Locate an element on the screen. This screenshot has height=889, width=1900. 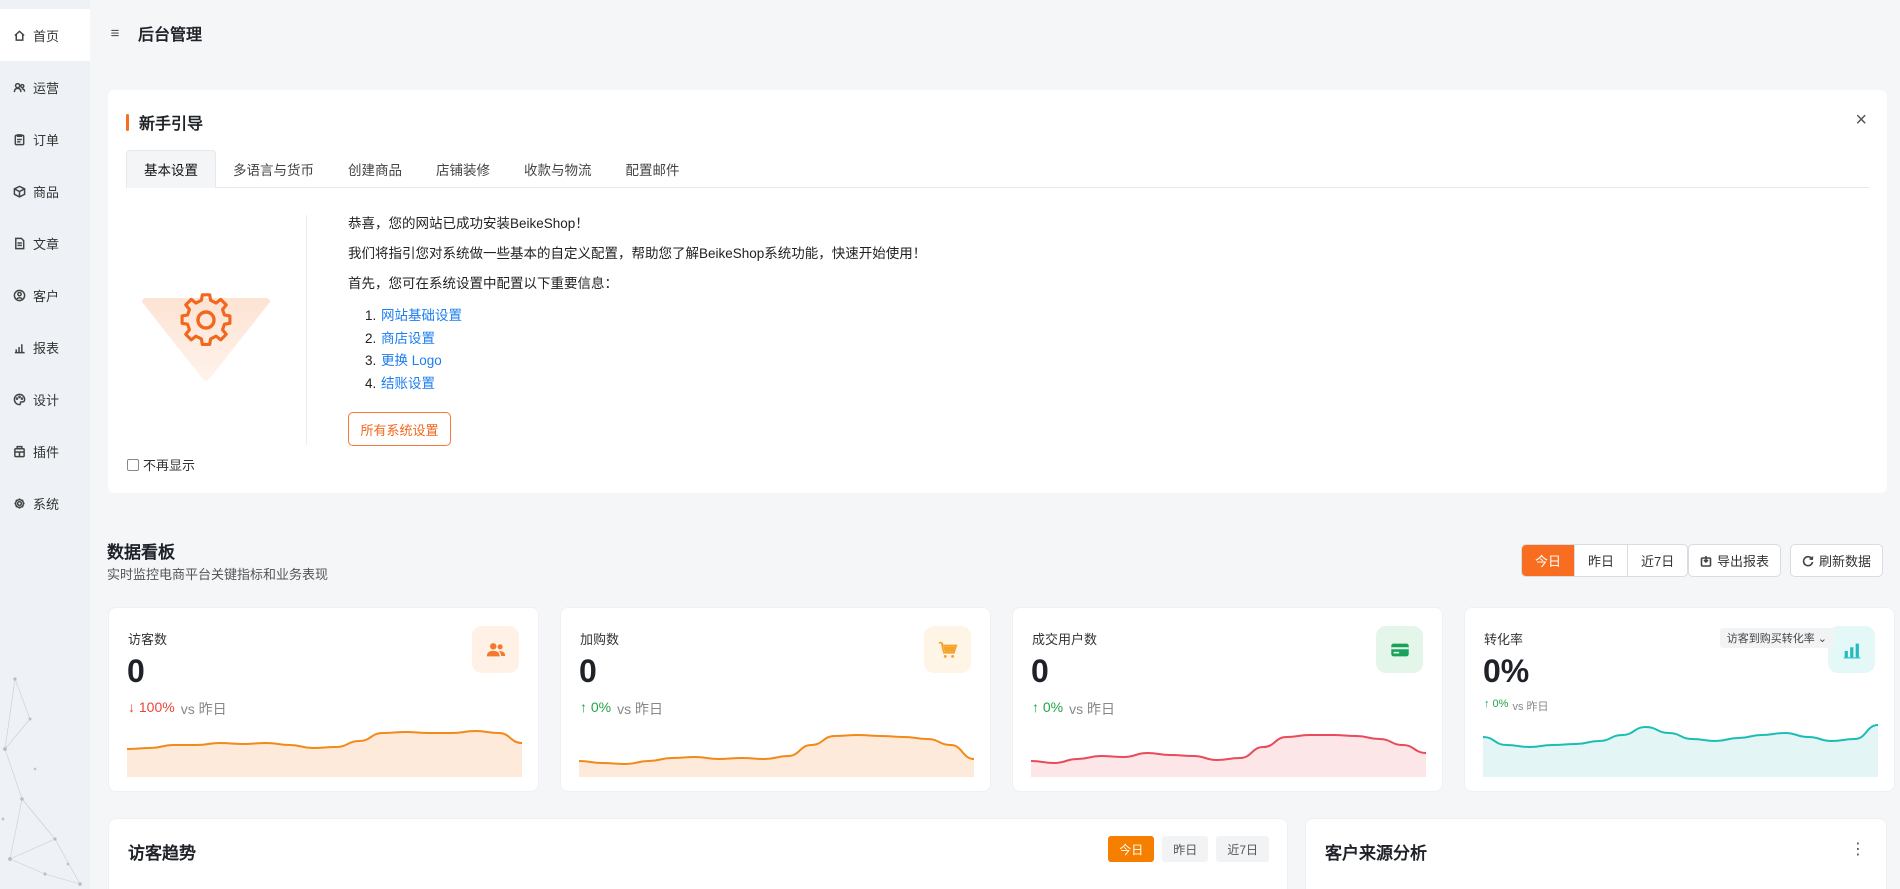
customer-source-card: 客户来源分析 ⋮ is located at coordinates (1596, 853).